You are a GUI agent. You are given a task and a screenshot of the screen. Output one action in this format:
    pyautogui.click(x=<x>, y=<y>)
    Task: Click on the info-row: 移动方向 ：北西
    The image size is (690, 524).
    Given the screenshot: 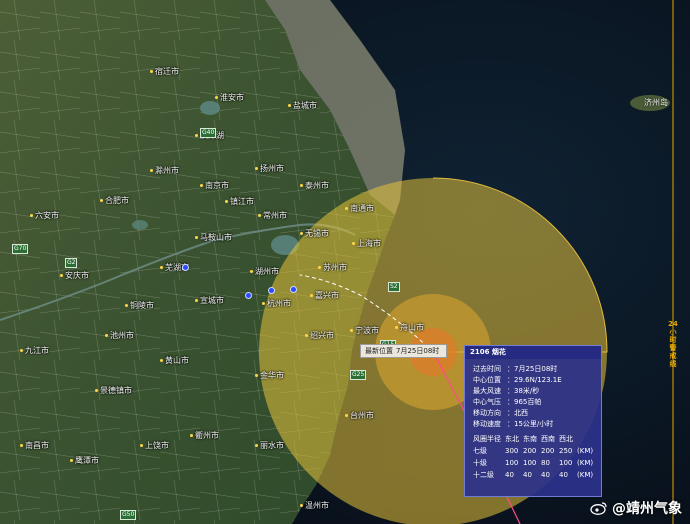 What is the action you would take?
    pyautogui.click(x=500, y=413)
    